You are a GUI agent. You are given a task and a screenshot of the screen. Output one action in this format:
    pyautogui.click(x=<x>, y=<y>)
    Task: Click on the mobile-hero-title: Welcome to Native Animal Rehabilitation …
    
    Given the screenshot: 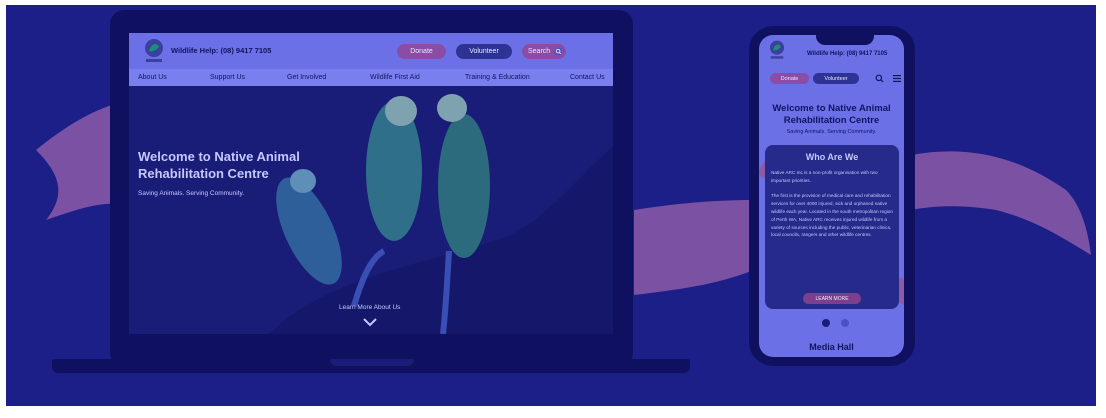 What is the action you would take?
    pyautogui.click(x=831, y=114)
    